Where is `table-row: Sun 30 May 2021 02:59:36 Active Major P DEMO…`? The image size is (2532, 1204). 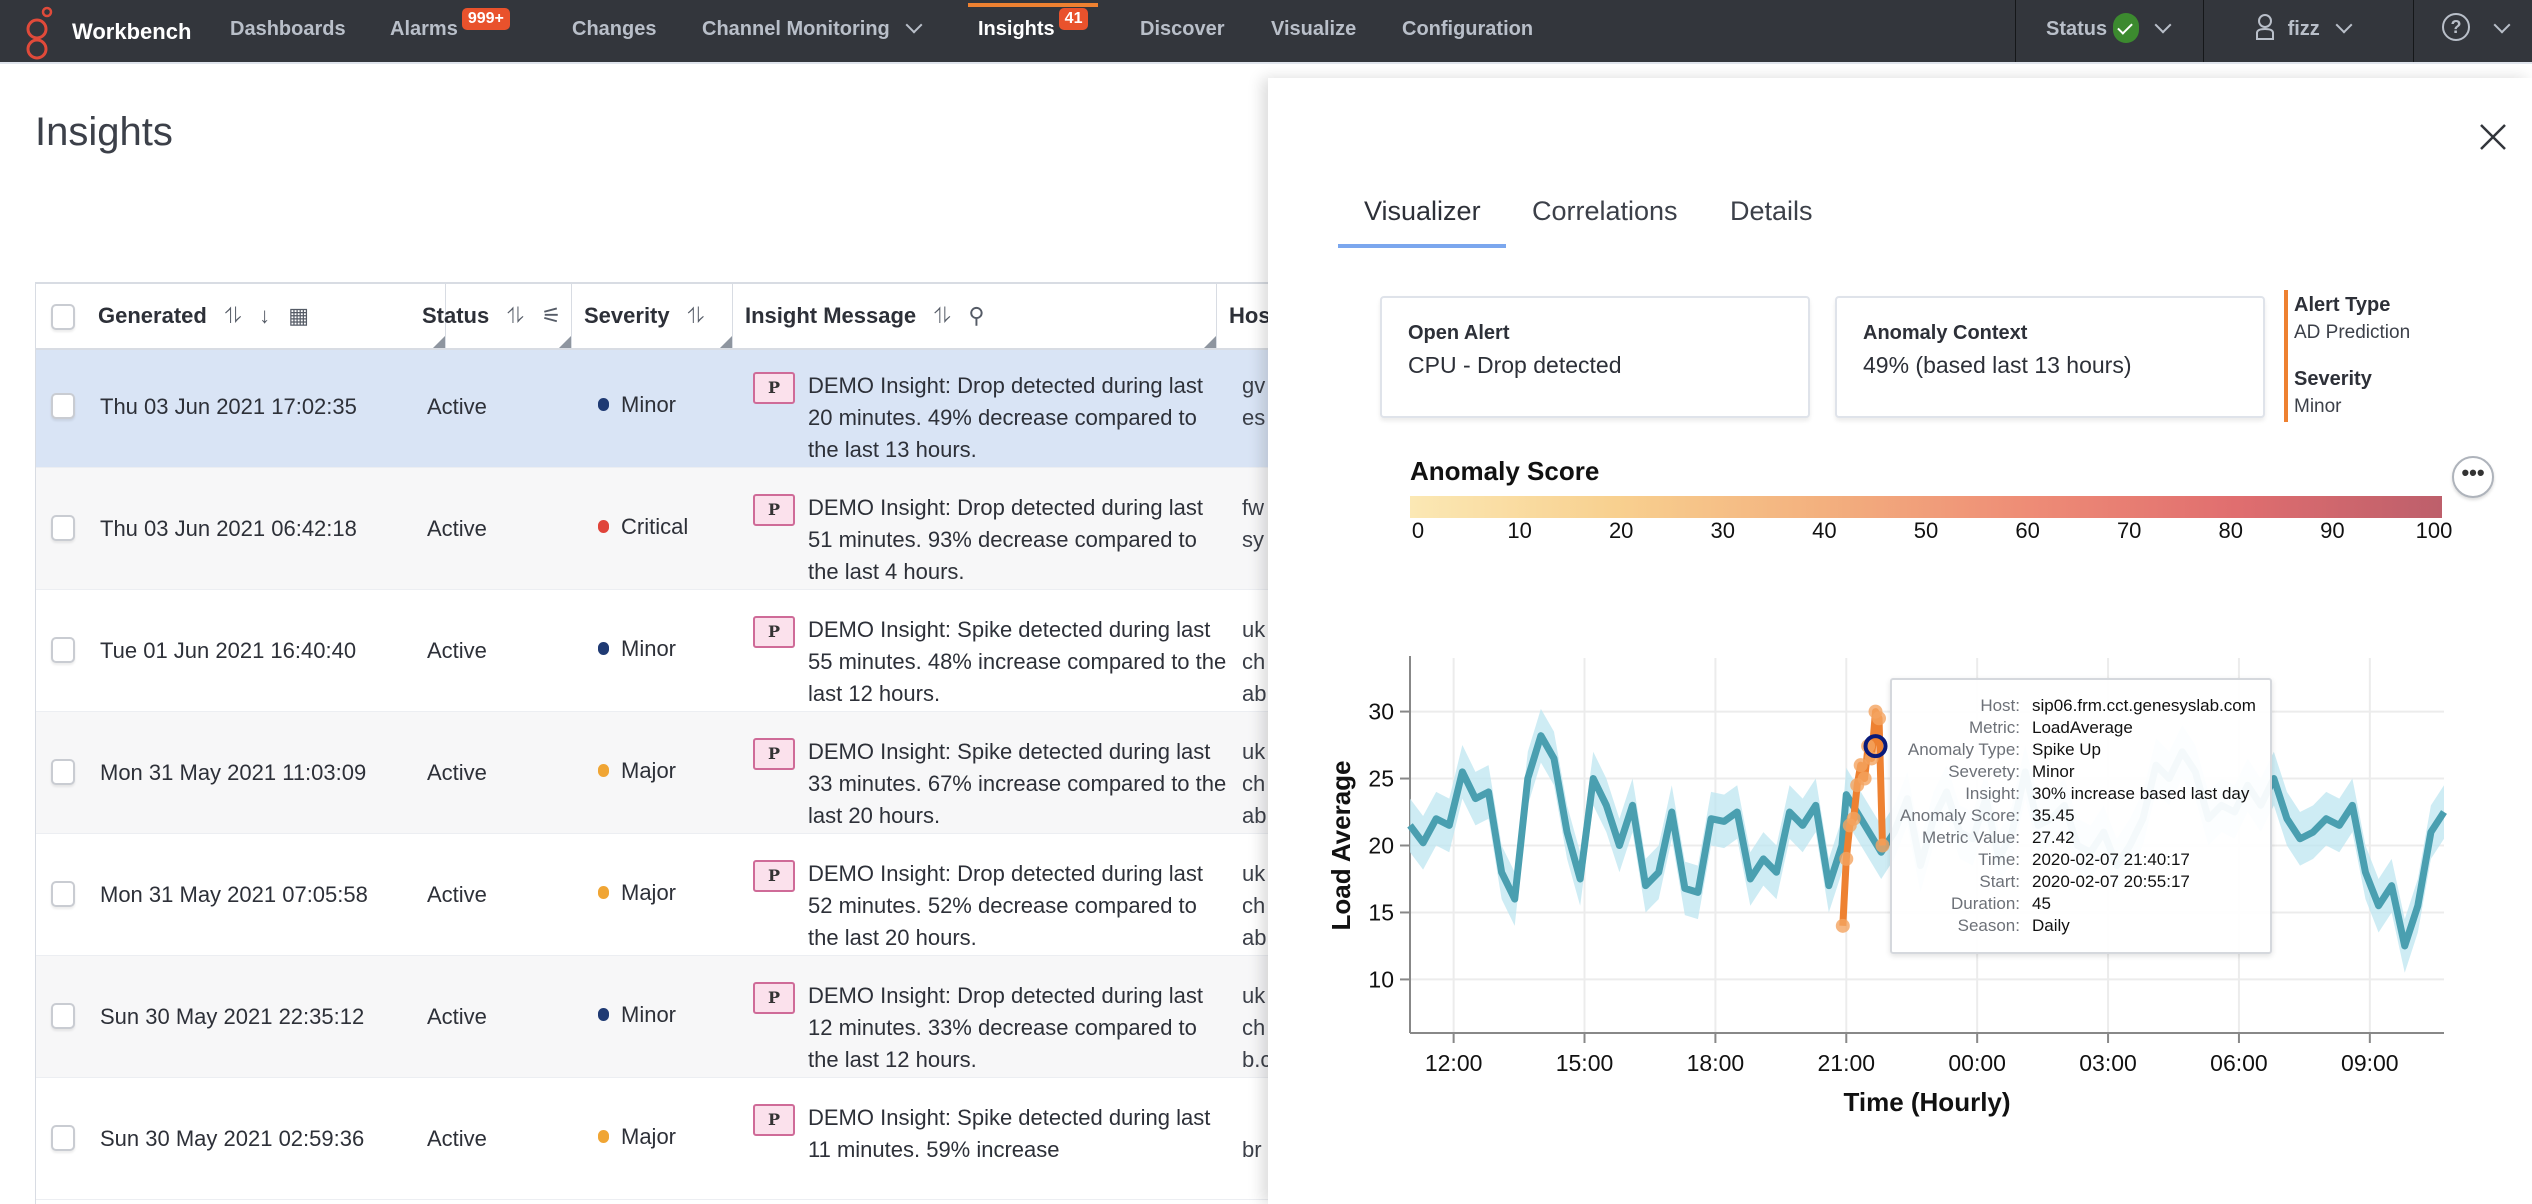 table-row: Sun 30 May 2021 02:59:36 Active Major P DEMO… is located at coordinates (655, 1139).